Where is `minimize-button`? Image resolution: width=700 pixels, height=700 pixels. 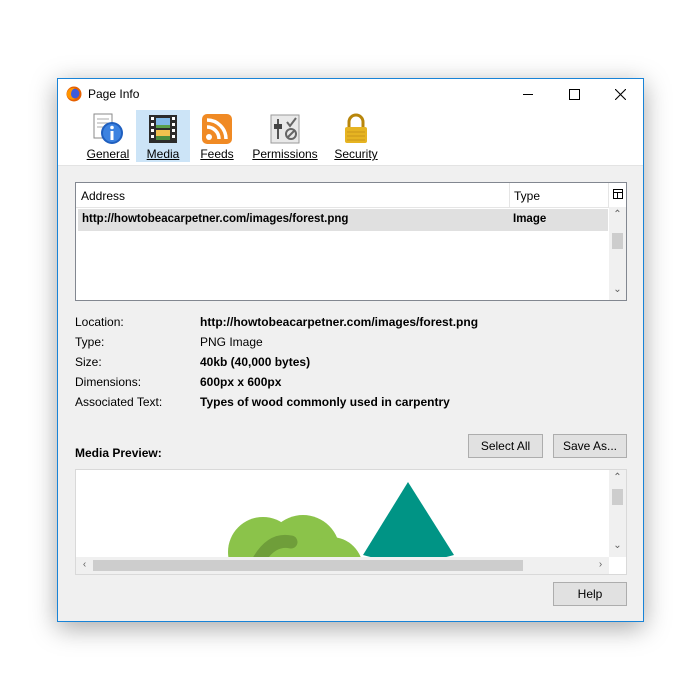
minimize-button is located at coordinates (528, 94).